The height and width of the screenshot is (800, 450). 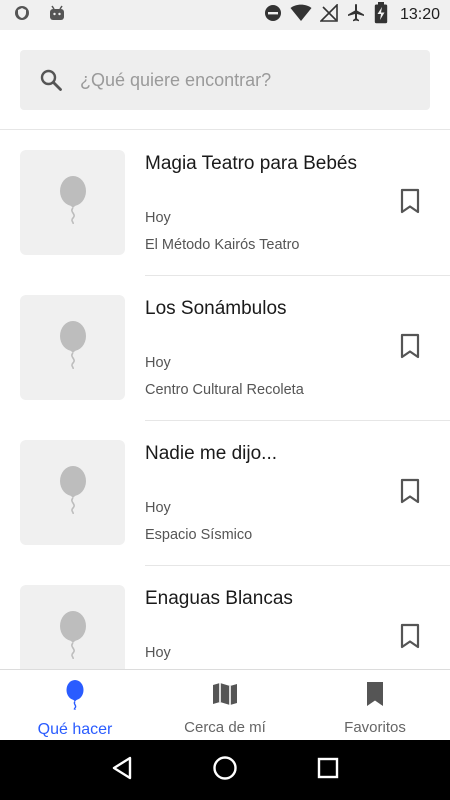 I want to click on status-bar: 13:20, so click(x=225, y=15).